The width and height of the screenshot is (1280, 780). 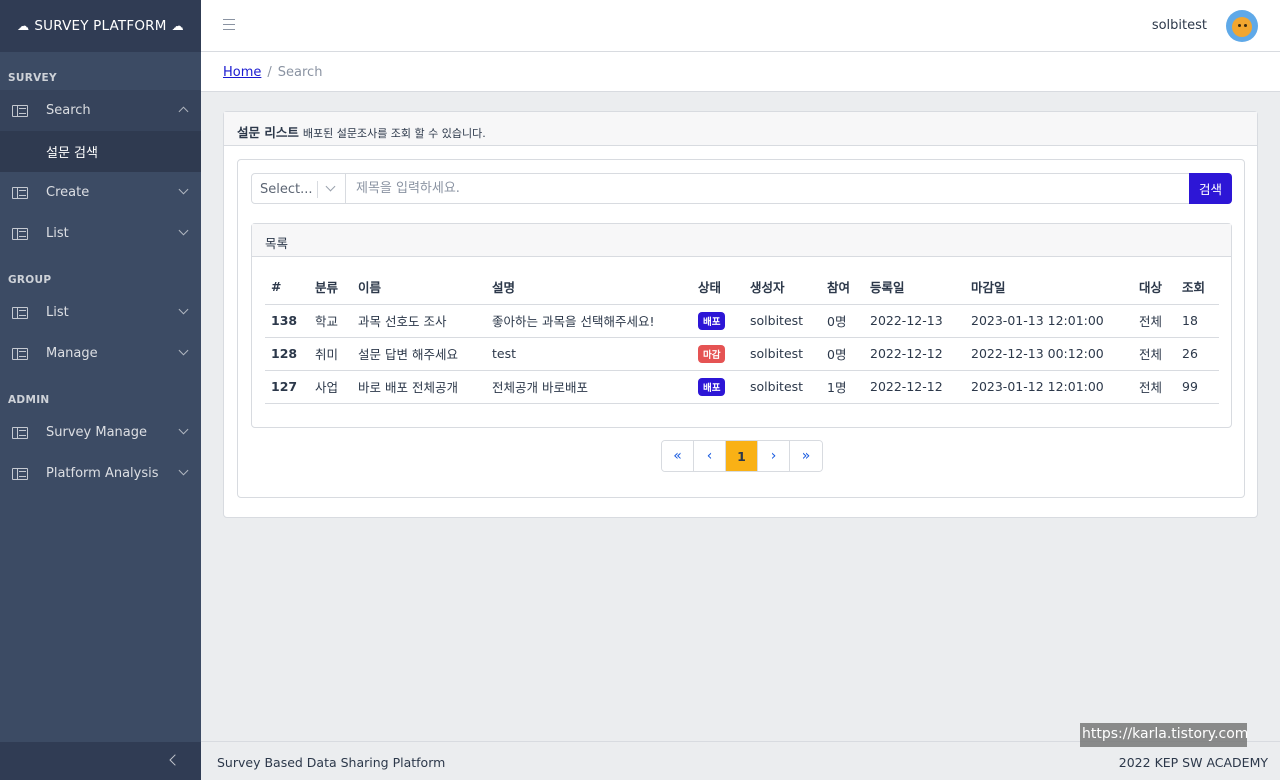 I want to click on sidebar-item-survey-manage: Survey Manage, so click(x=100, y=432).